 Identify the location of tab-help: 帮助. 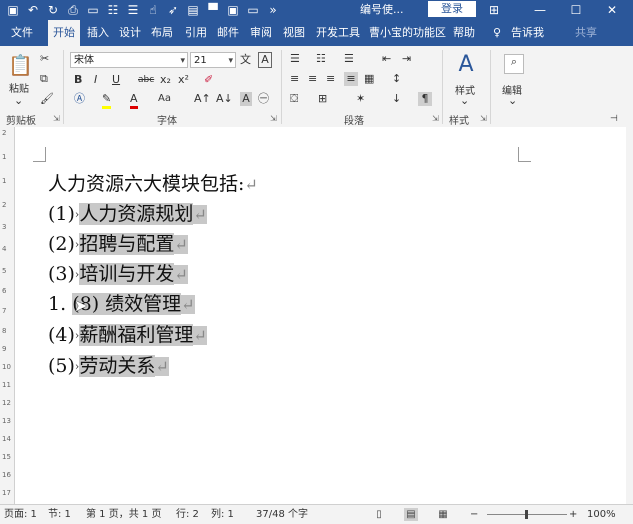
(464, 33).